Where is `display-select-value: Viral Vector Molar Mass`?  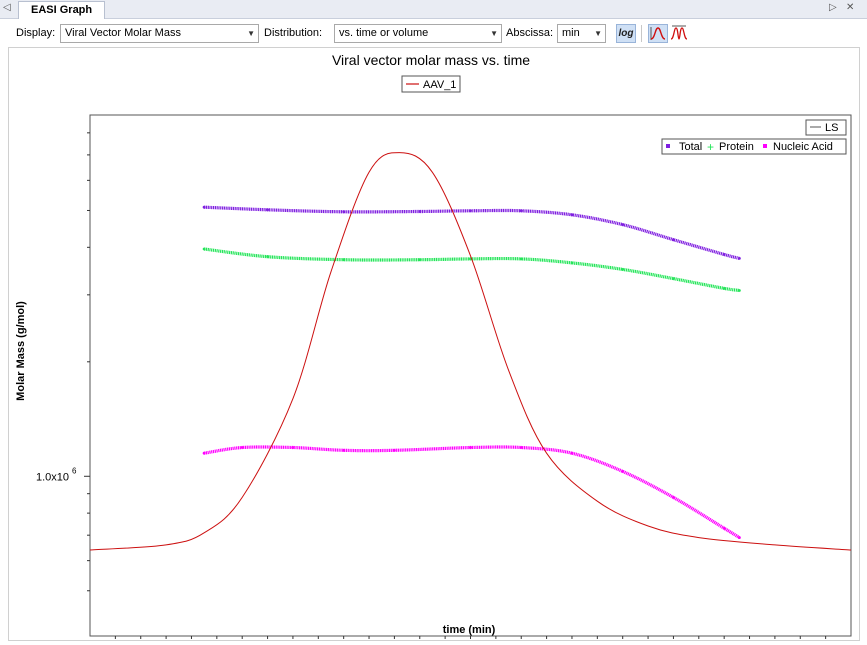
display-select-value: Viral Vector Molar Mass is located at coordinates (123, 33).